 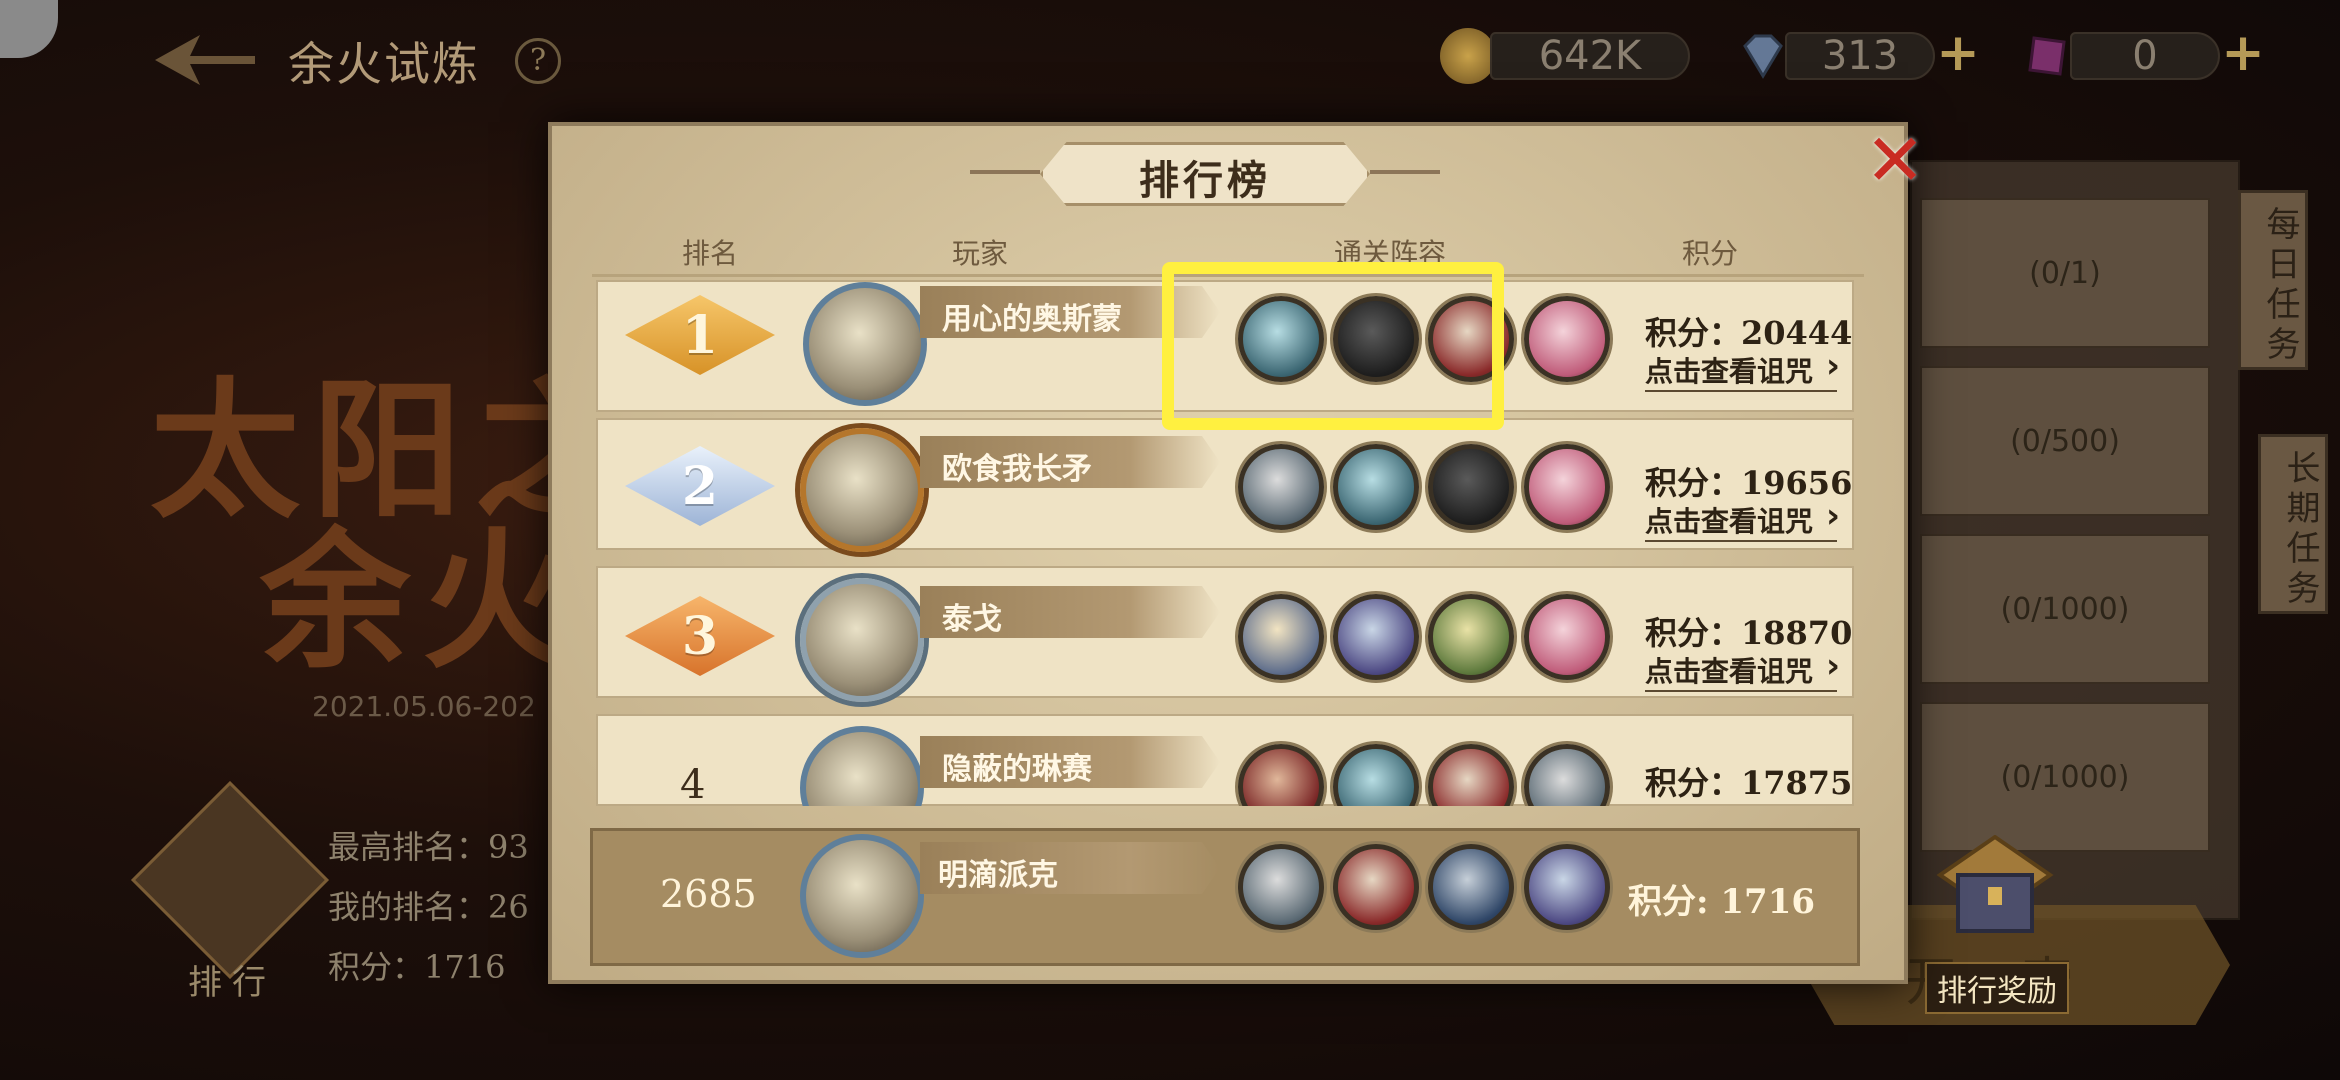 I want to click on token-amount: 0, so click(x=2145, y=56).